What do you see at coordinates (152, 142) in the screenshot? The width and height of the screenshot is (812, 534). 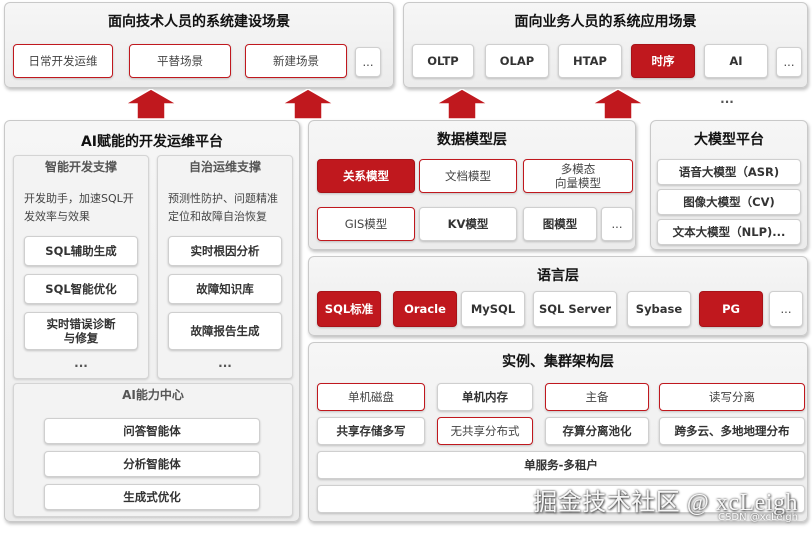 I see `ai-ops-title: AI赋能的开发运维平台` at bounding box center [152, 142].